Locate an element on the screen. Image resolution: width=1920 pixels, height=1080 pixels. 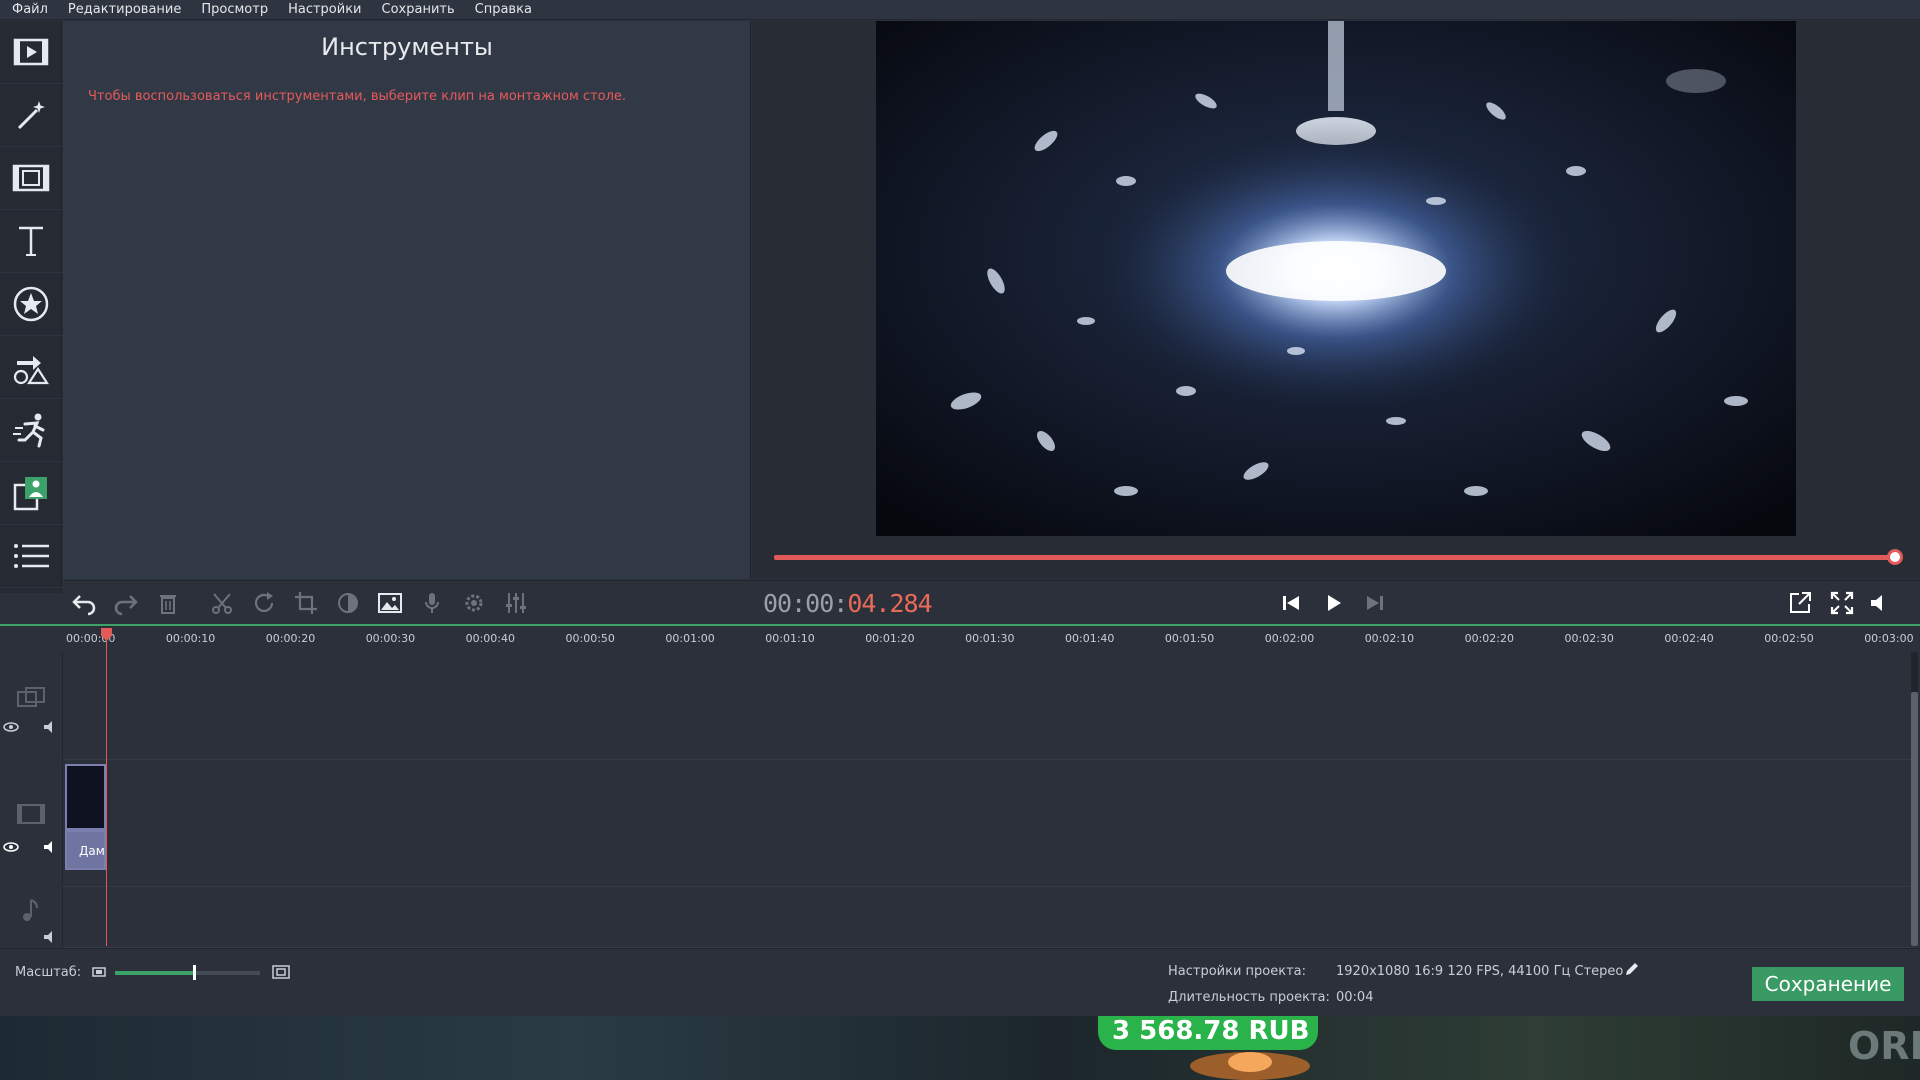
play-button is located at coordinates (1333, 603).